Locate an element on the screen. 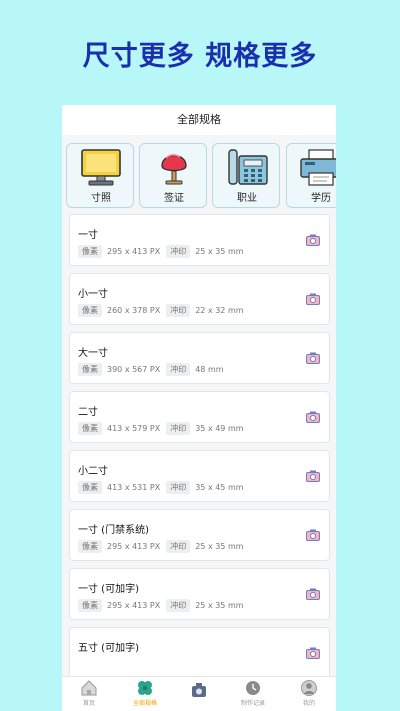 This screenshot has height=711, width=400. chair-icon is located at coordinates (174, 169).